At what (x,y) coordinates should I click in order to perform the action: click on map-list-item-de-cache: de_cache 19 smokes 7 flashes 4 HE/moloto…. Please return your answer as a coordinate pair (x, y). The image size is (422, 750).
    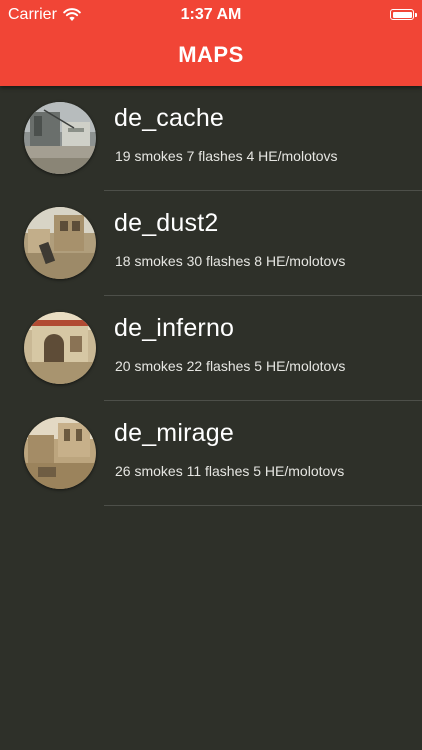
    Looking at the image, I should click on (211, 138).